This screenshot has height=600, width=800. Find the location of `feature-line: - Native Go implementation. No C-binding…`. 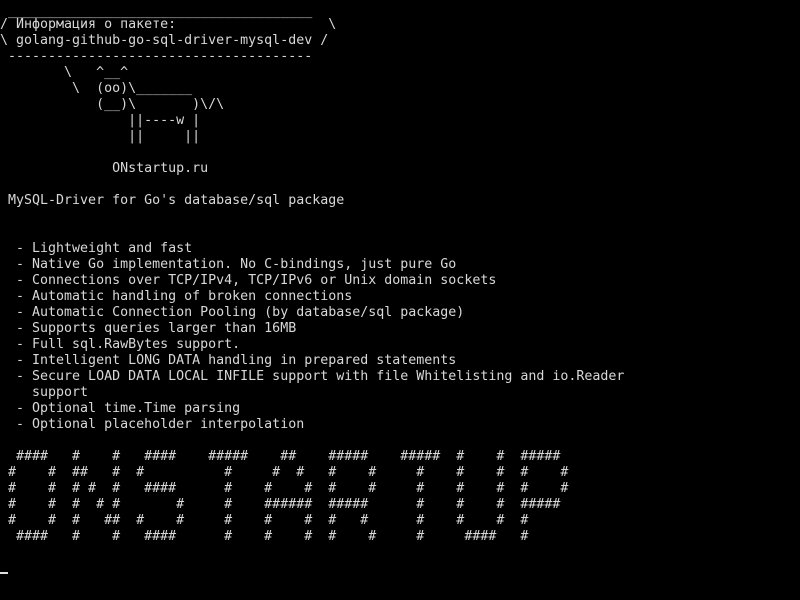

feature-line: - Native Go implementation. No C-binding… is located at coordinates (228, 264).